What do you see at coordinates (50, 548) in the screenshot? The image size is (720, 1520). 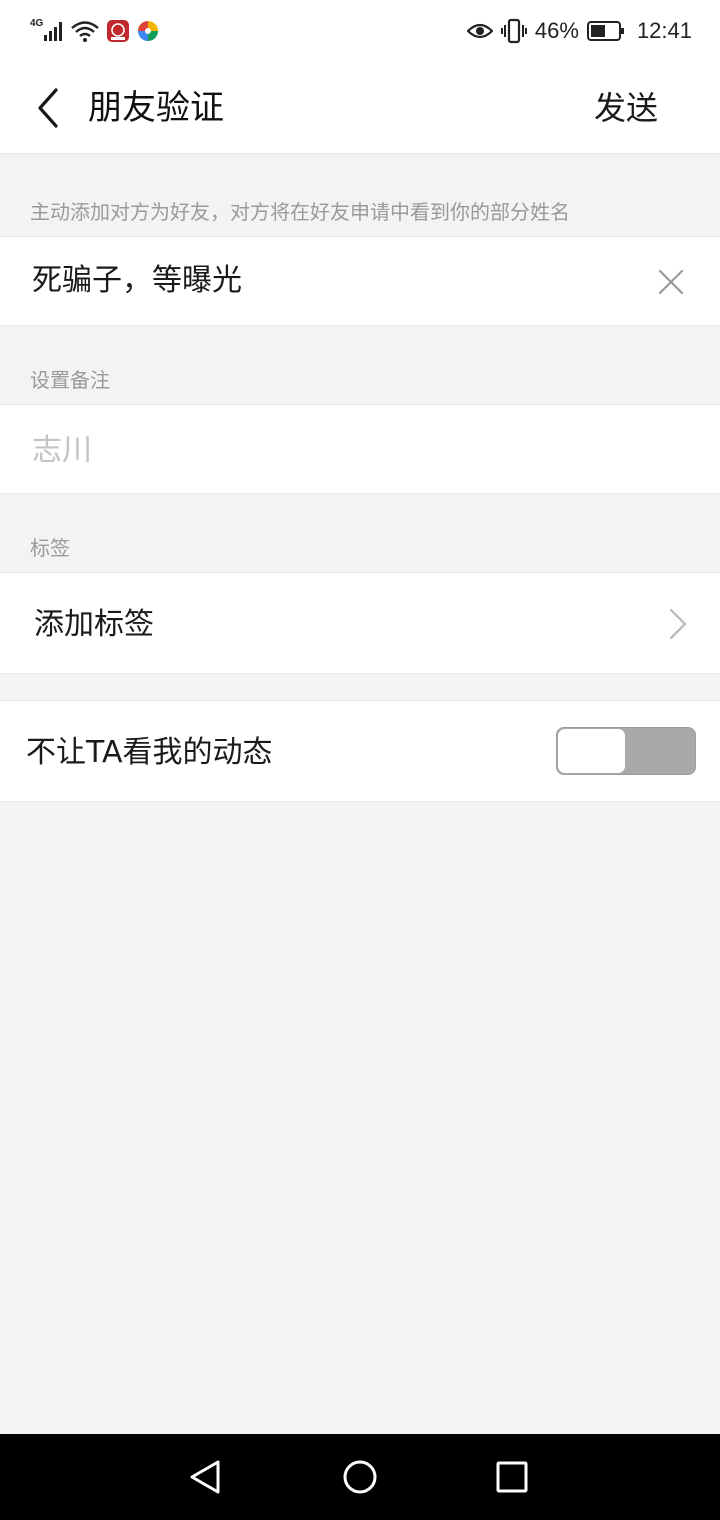 I see `tags-section-label: 标签` at bounding box center [50, 548].